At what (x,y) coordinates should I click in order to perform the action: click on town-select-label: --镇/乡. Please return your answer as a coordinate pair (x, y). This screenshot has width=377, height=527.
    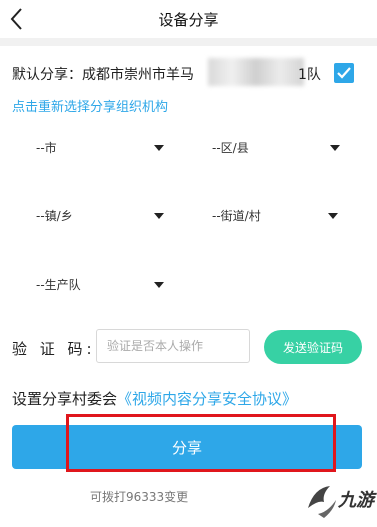
    Looking at the image, I should click on (54, 216).